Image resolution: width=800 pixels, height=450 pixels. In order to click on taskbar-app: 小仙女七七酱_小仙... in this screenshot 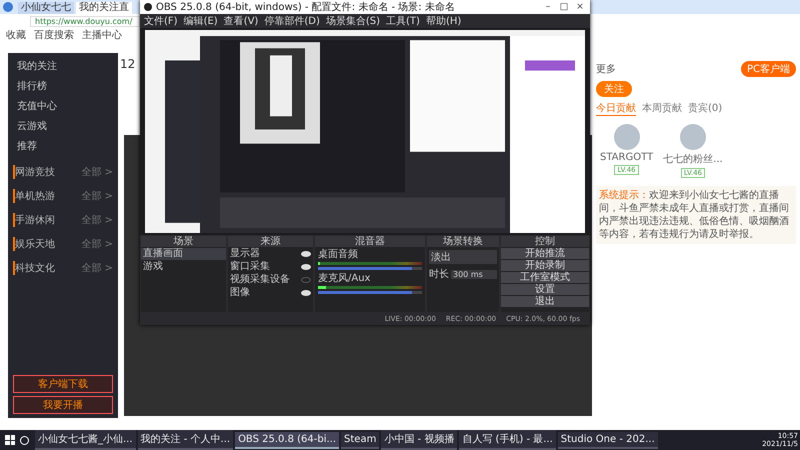, I will do `click(85, 440)`.